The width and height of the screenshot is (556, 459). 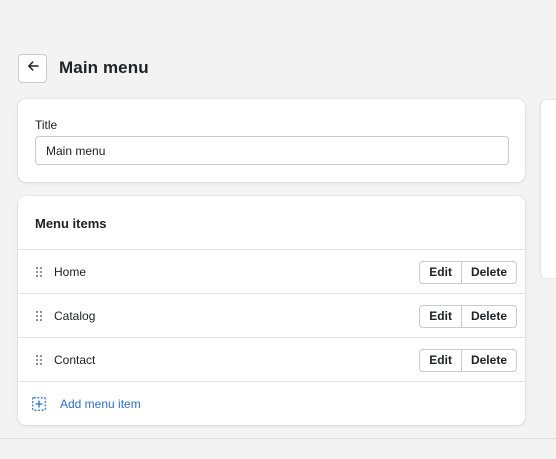 What do you see at coordinates (39, 403) in the screenshot?
I see `add-square-icon` at bounding box center [39, 403].